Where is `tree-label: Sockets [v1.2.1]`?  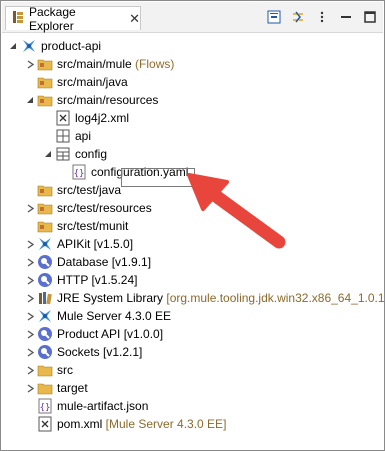
tree-label: Sockets [v1.2.1] is located at coordinates (100, 352).